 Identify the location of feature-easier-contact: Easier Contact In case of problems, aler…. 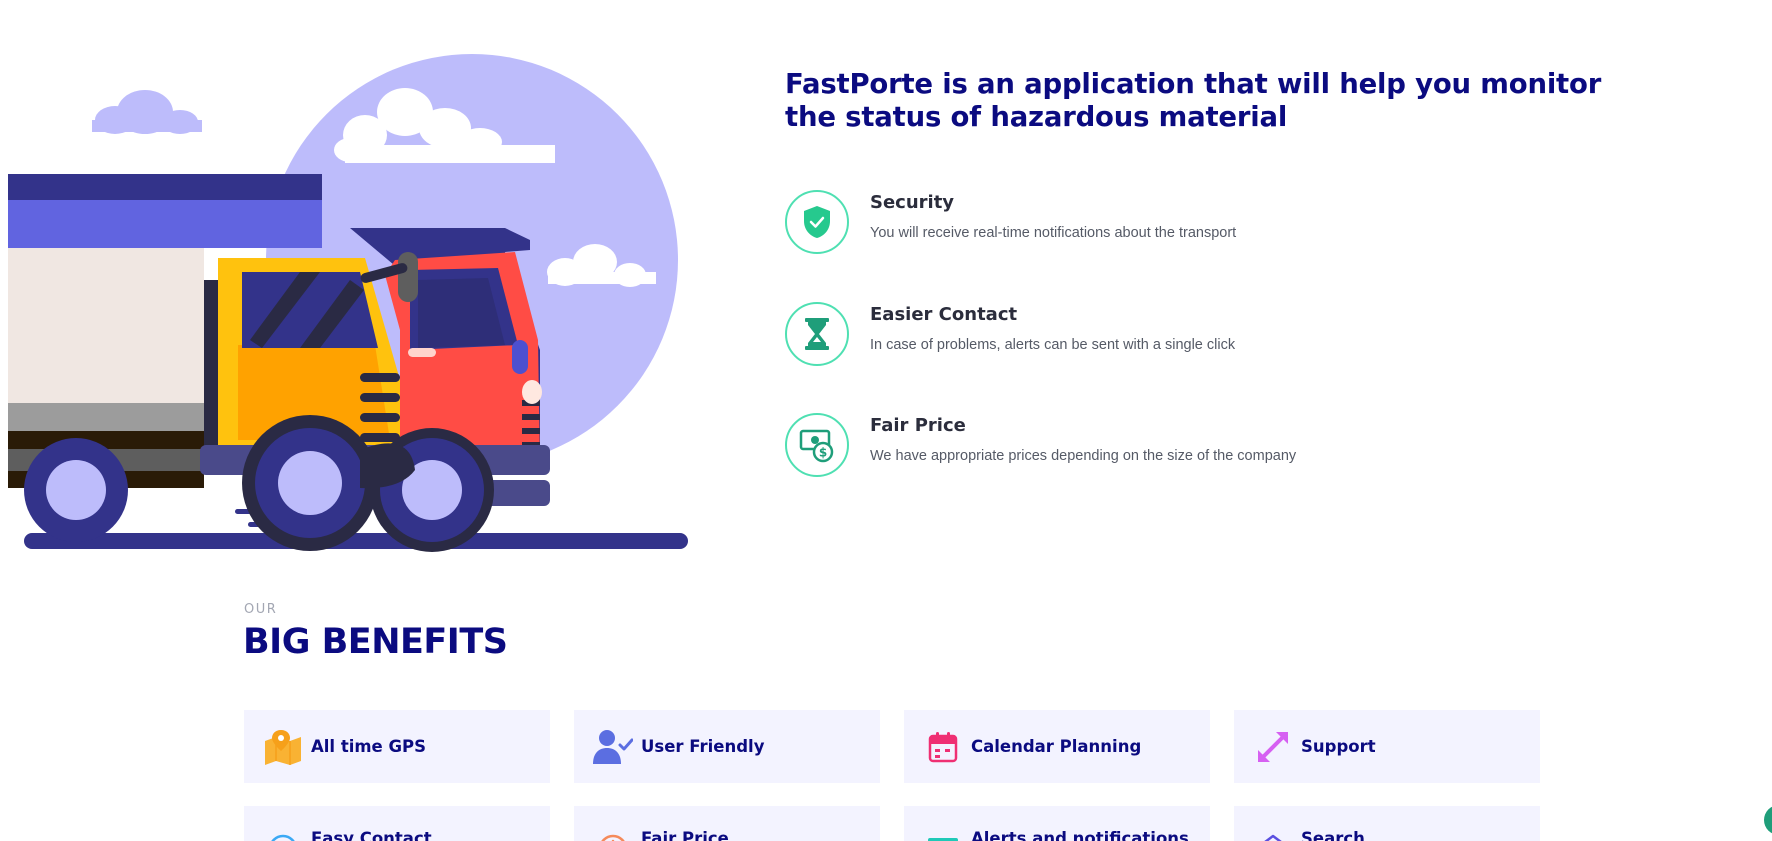
(1235, 337).